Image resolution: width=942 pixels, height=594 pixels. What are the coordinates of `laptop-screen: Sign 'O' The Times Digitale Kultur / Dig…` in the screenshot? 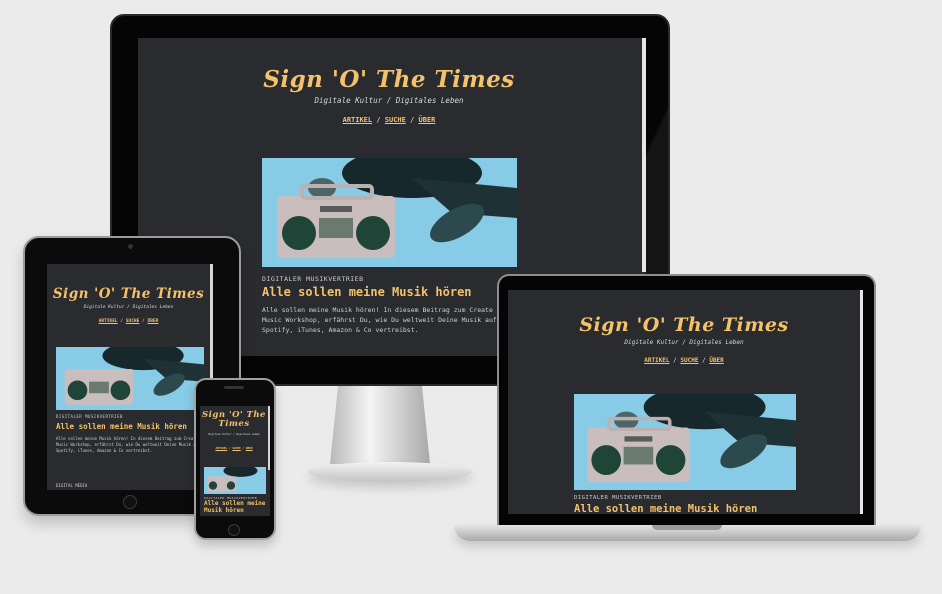 It's located at (685, 402).